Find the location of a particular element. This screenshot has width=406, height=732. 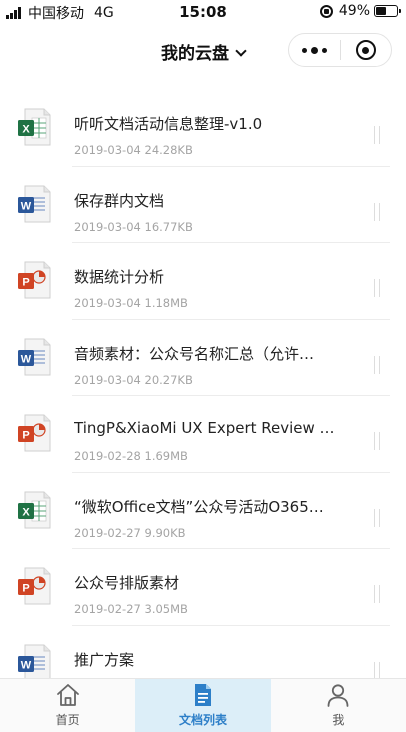

file-list-item: W 保存群内文档 2019-03-04 16.77KB is located at coordinates (203, 205).